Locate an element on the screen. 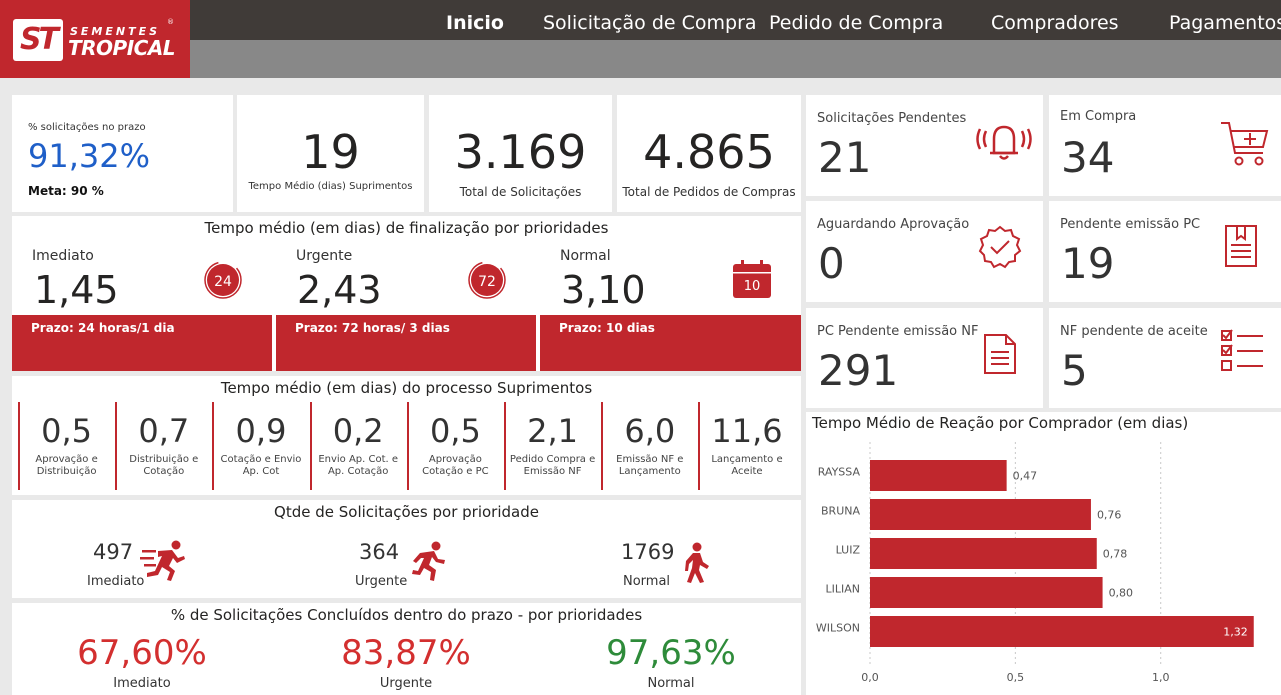 This screenshot has width=1281, height=695. prioridade-name: Normal is located at coordinates (585, 256).